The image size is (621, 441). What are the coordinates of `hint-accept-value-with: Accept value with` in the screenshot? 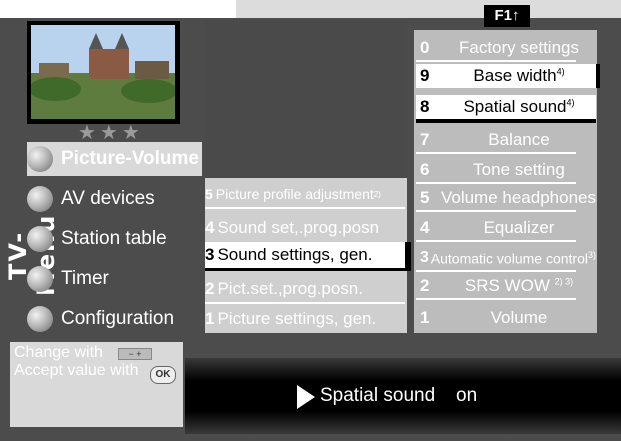 It's located at (76, 370).